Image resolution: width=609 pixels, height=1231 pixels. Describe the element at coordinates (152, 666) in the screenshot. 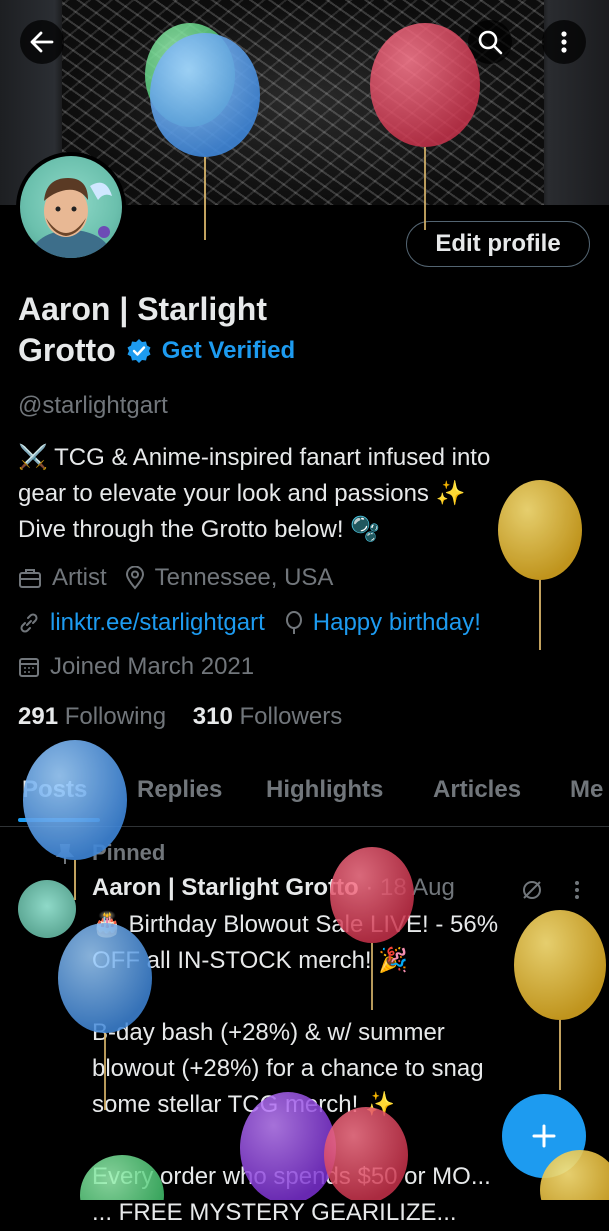

I see `joined-date: Joined March 2021` at that location.